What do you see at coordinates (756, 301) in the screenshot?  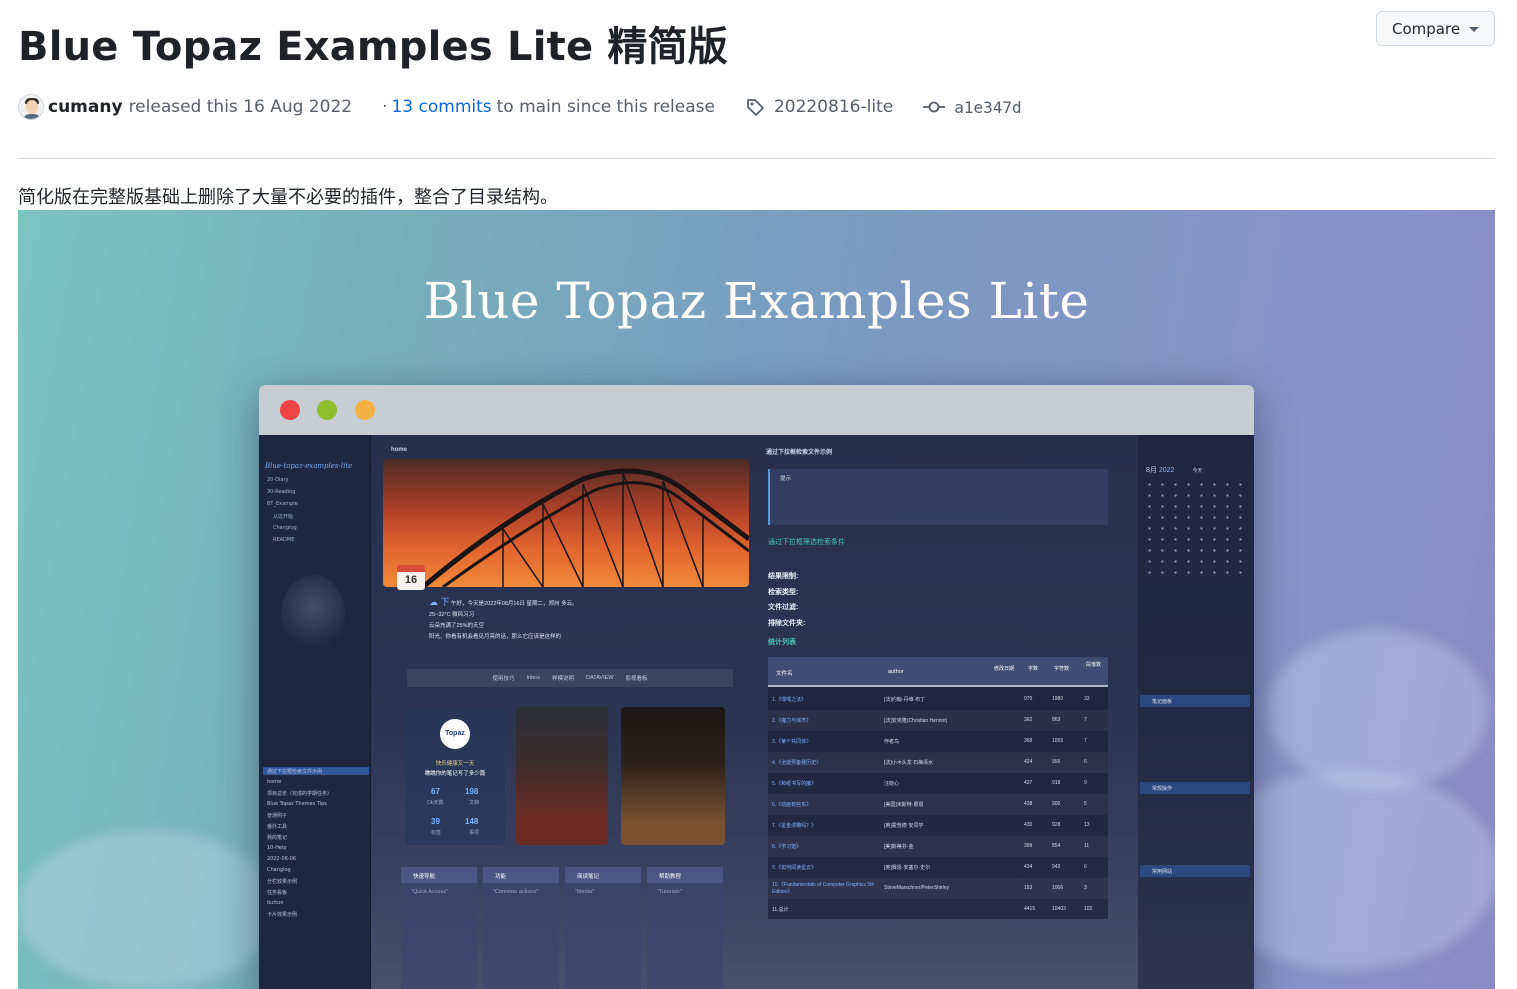 I see `hero-title: Blue Topaz Examples Lite` at bounding box center [756, 301].